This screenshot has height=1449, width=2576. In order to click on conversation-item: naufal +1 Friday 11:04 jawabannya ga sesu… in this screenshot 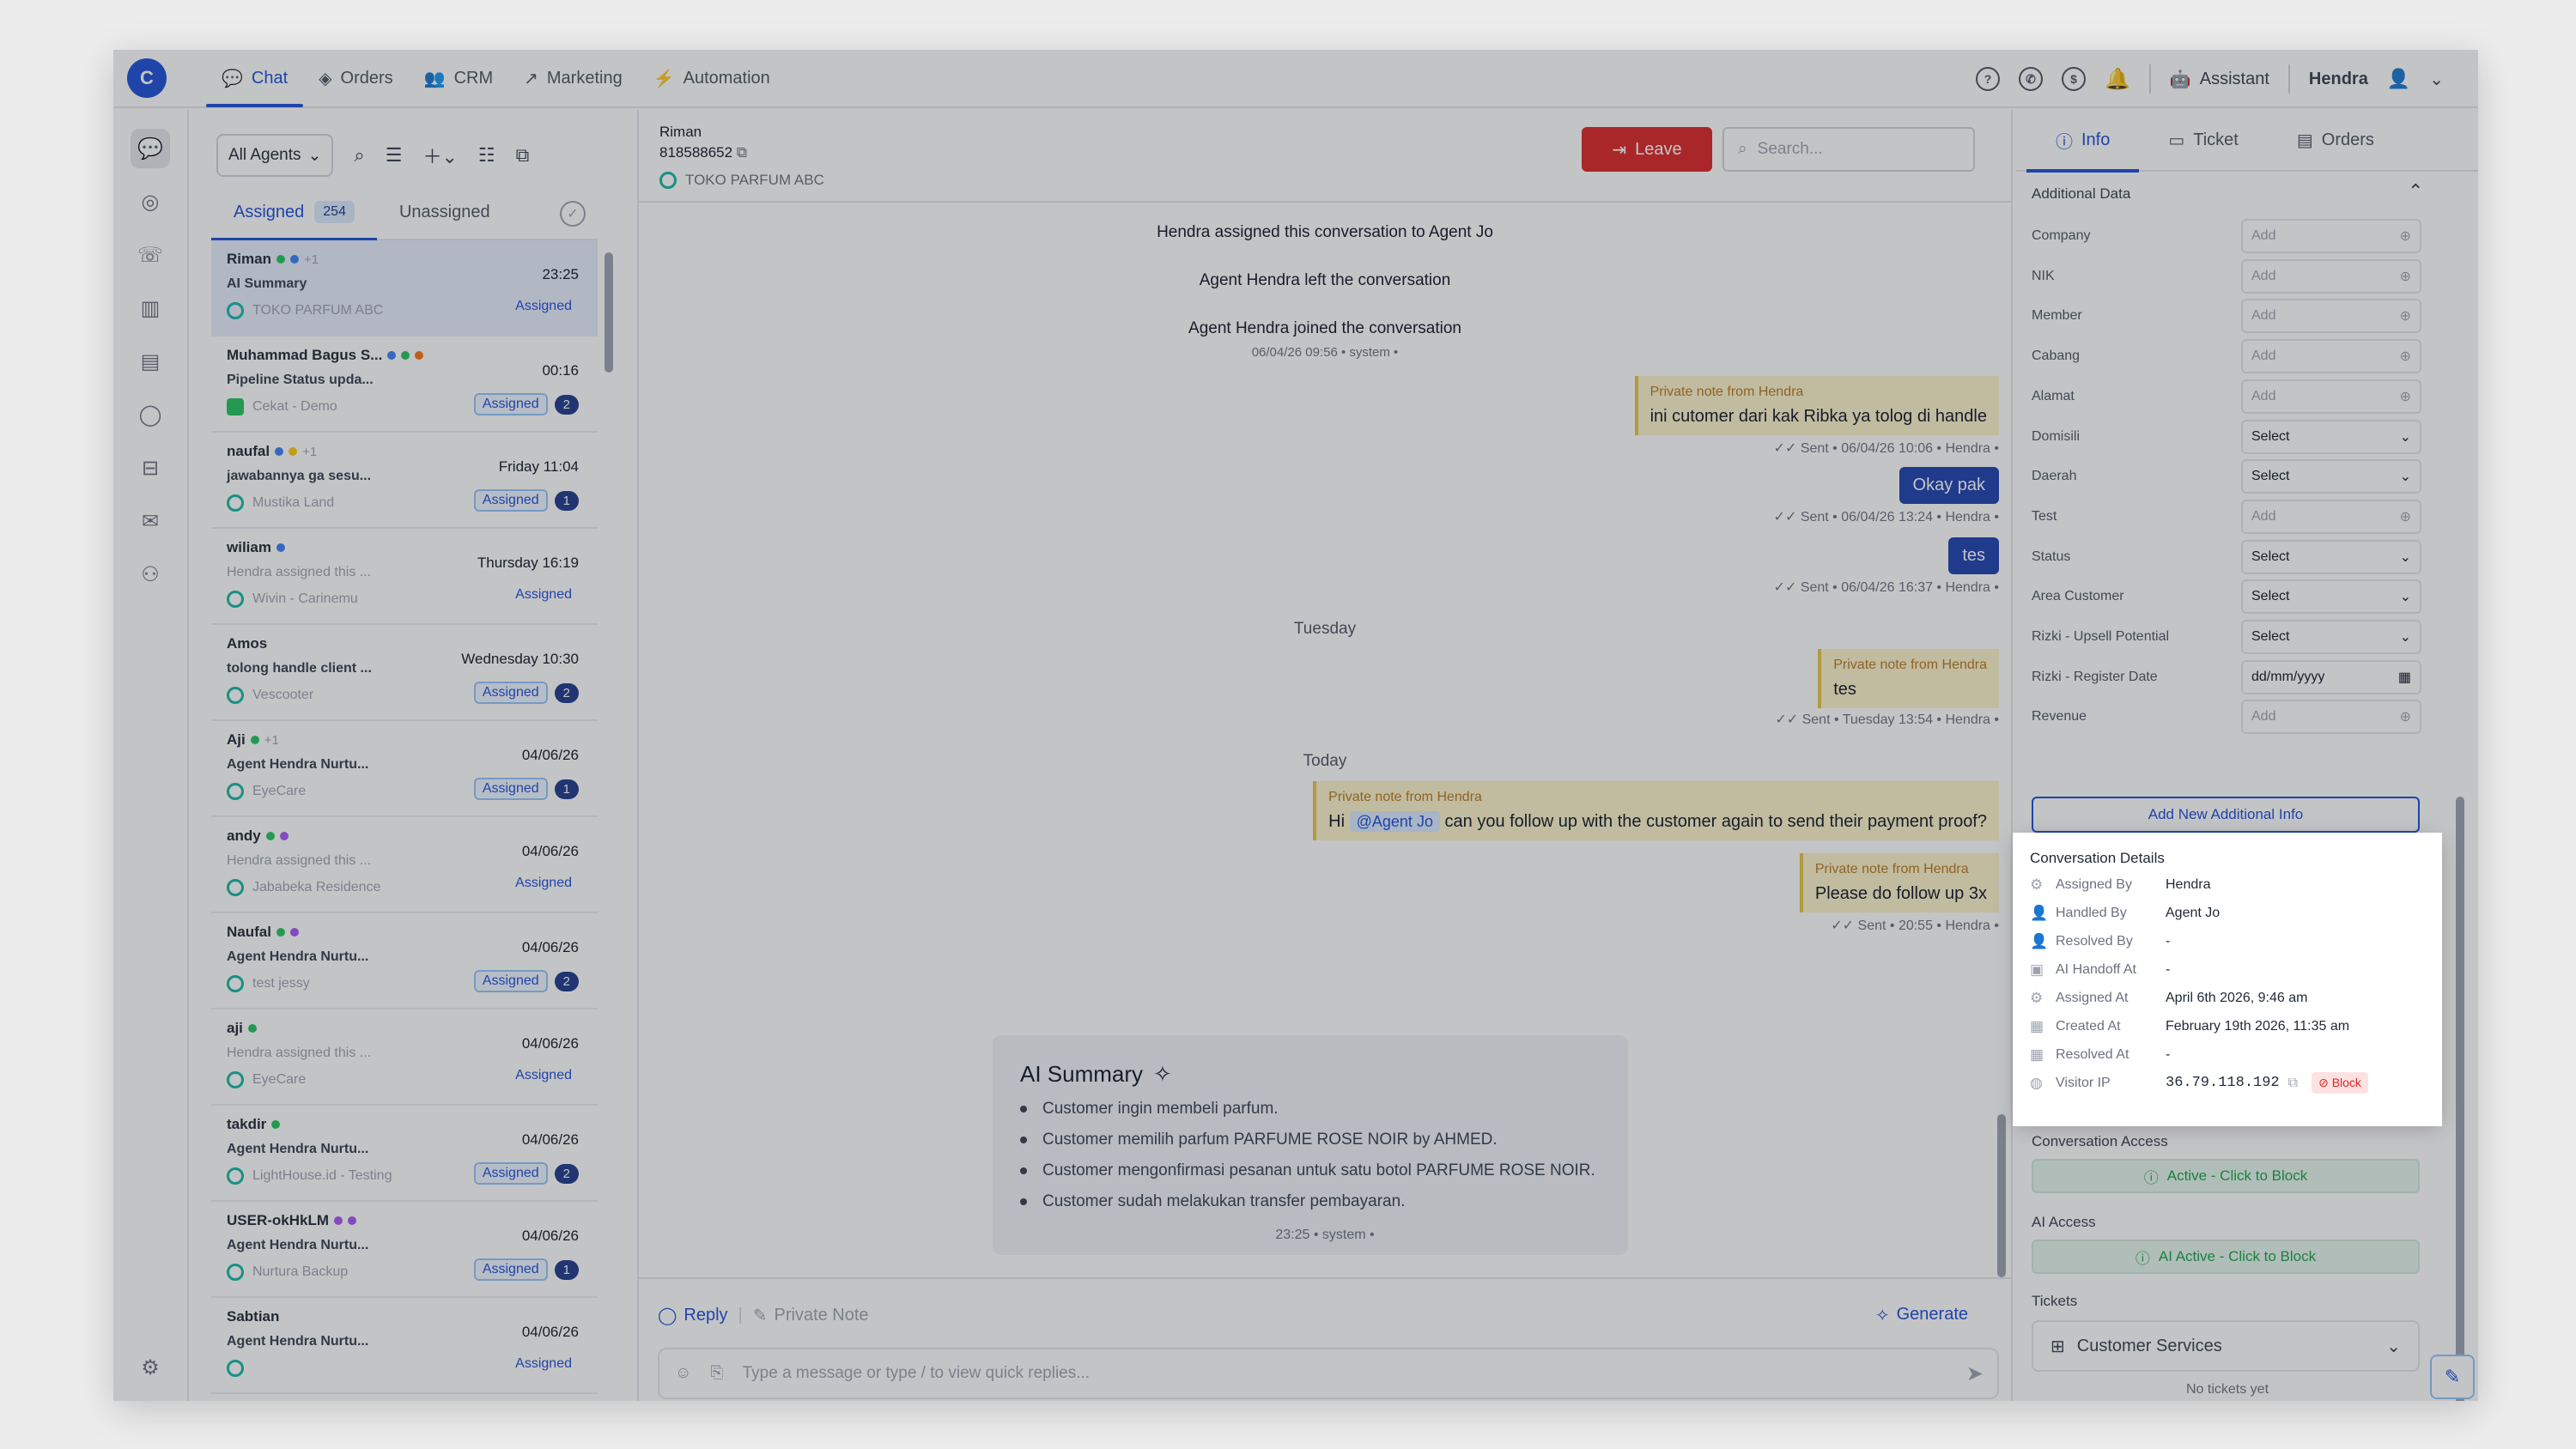, I will do `click(404, 481)`.